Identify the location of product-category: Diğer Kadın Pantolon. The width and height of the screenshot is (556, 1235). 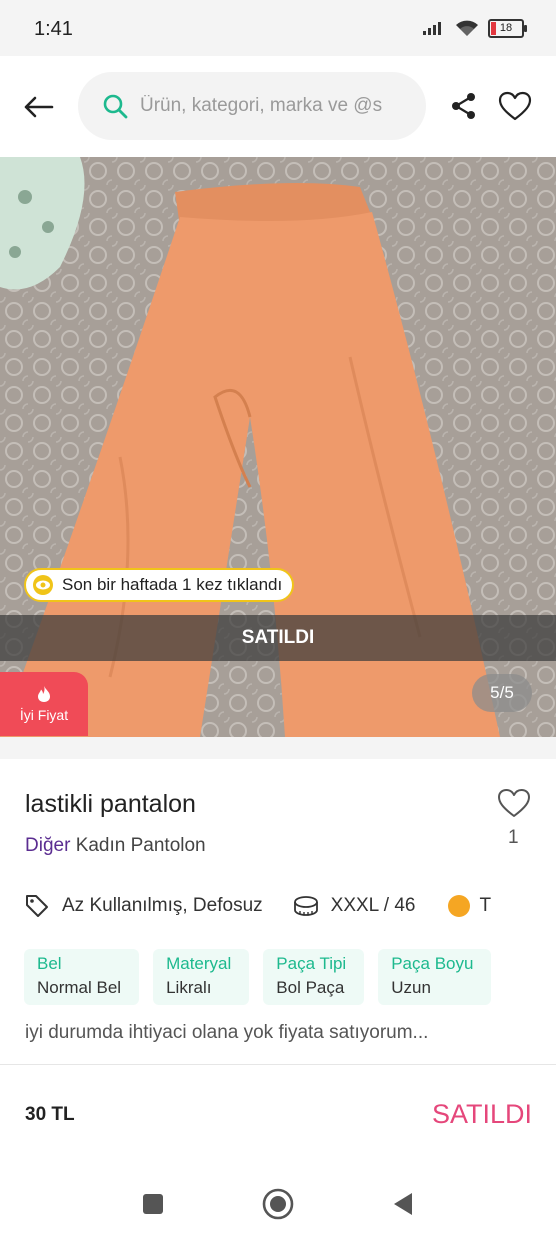
(115, 846).